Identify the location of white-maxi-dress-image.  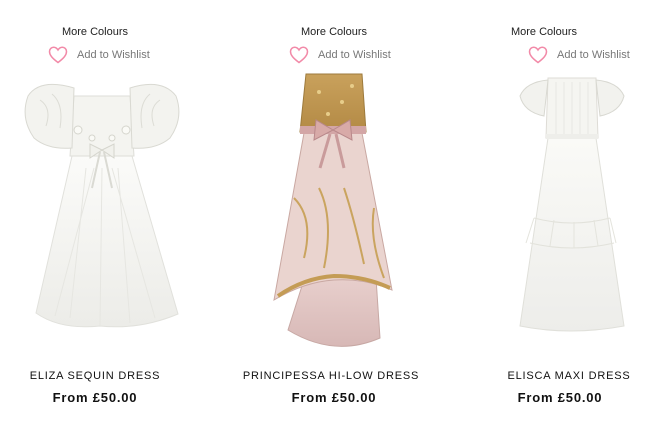
(572, 204).